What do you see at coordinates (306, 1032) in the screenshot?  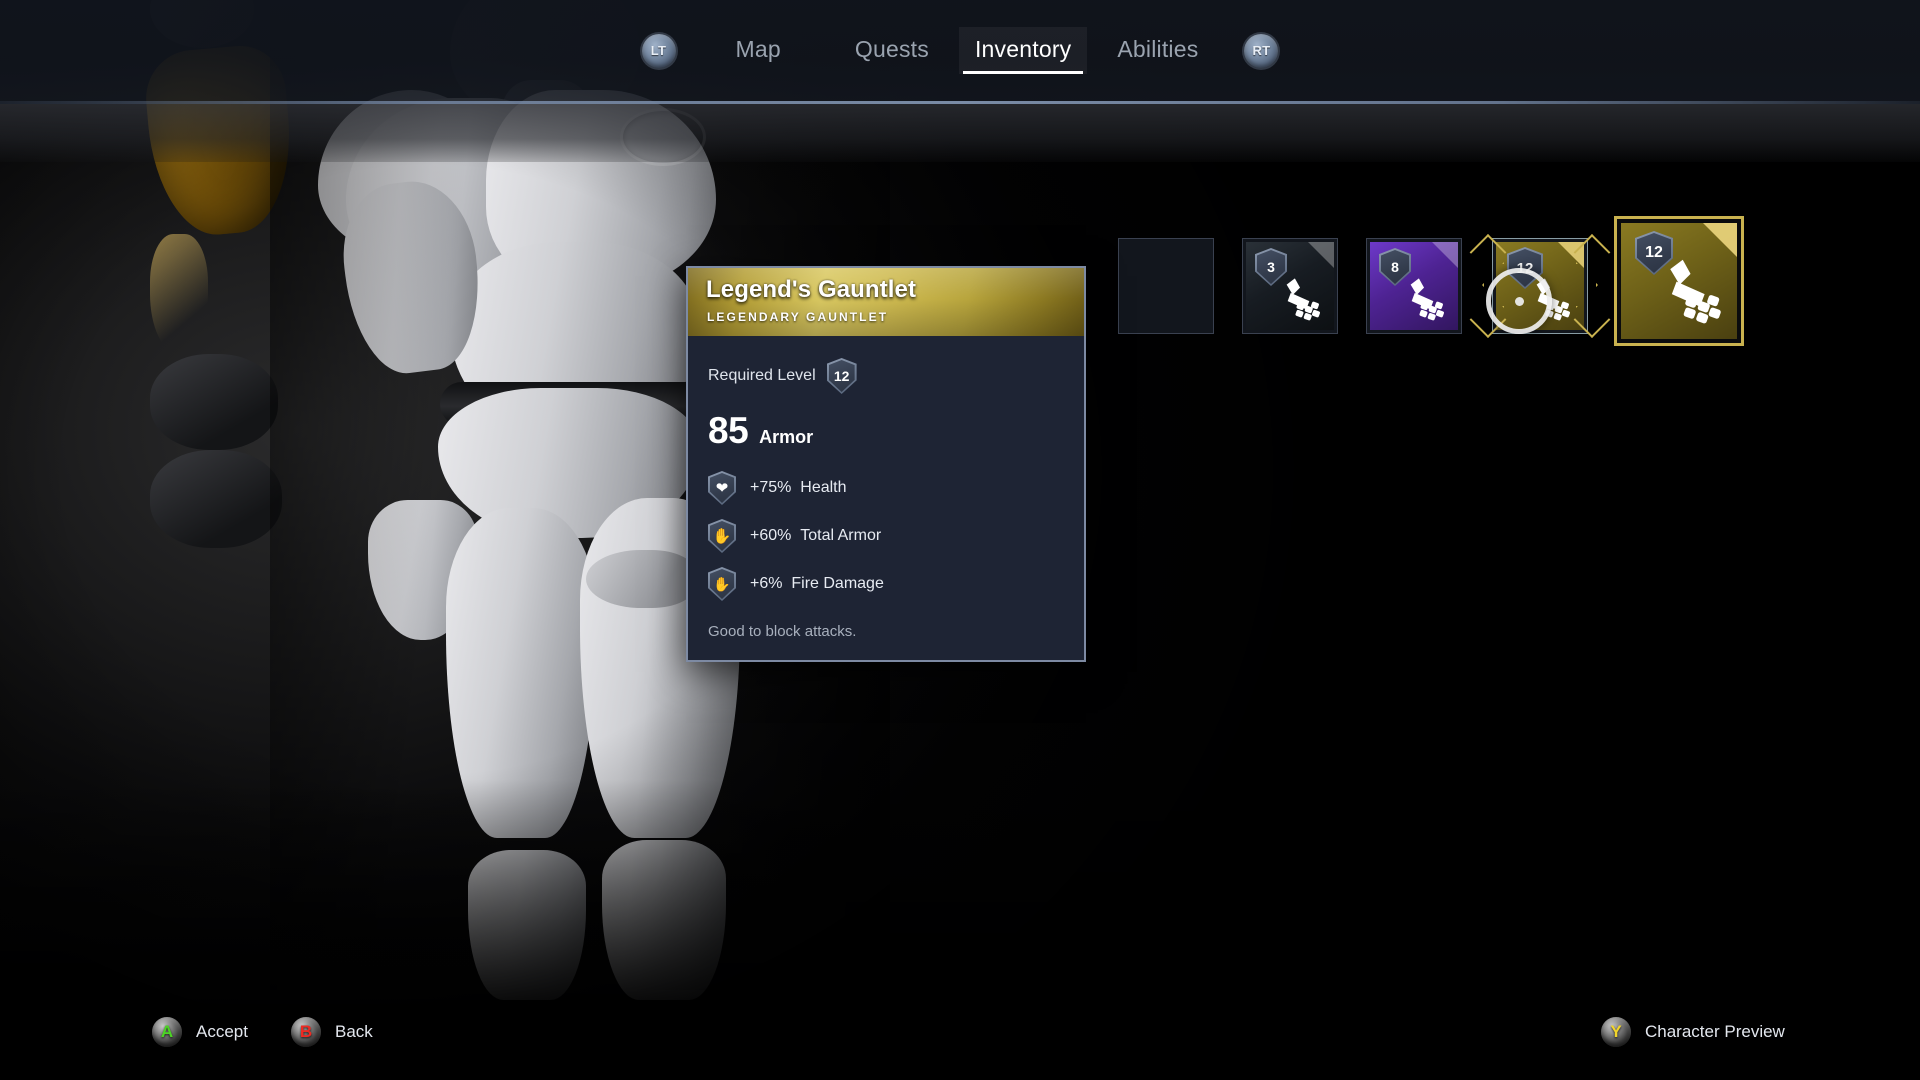 I see `button-b-icon: B` at bounding box center [306, 1032].